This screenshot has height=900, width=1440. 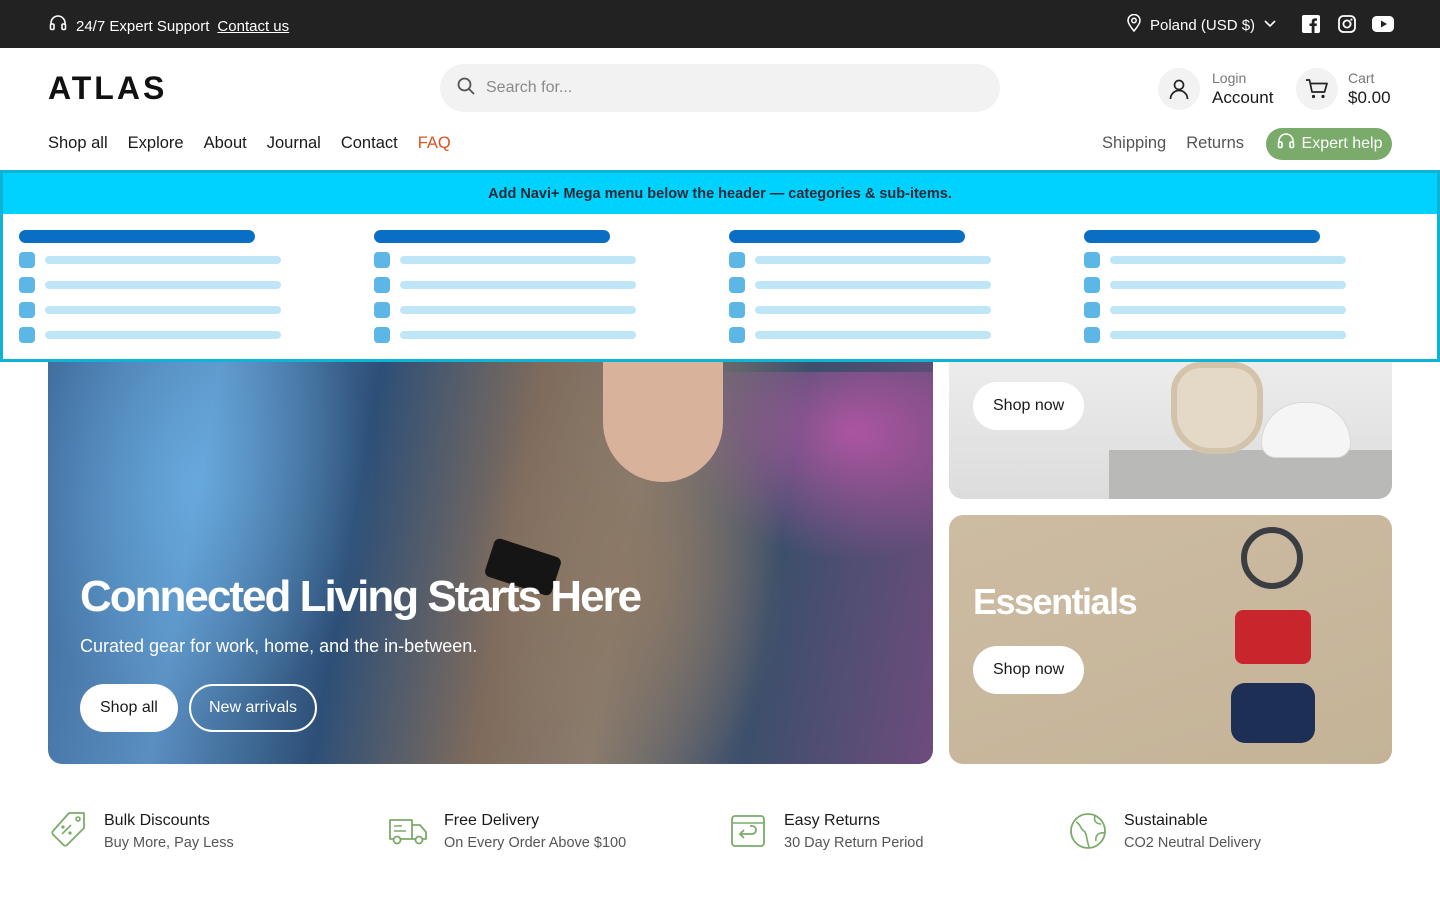 What do you see at coordinates (1361, 78) in the screenshot?
I see `cart-small-label: Cart` at bounding box center [1361, 78].